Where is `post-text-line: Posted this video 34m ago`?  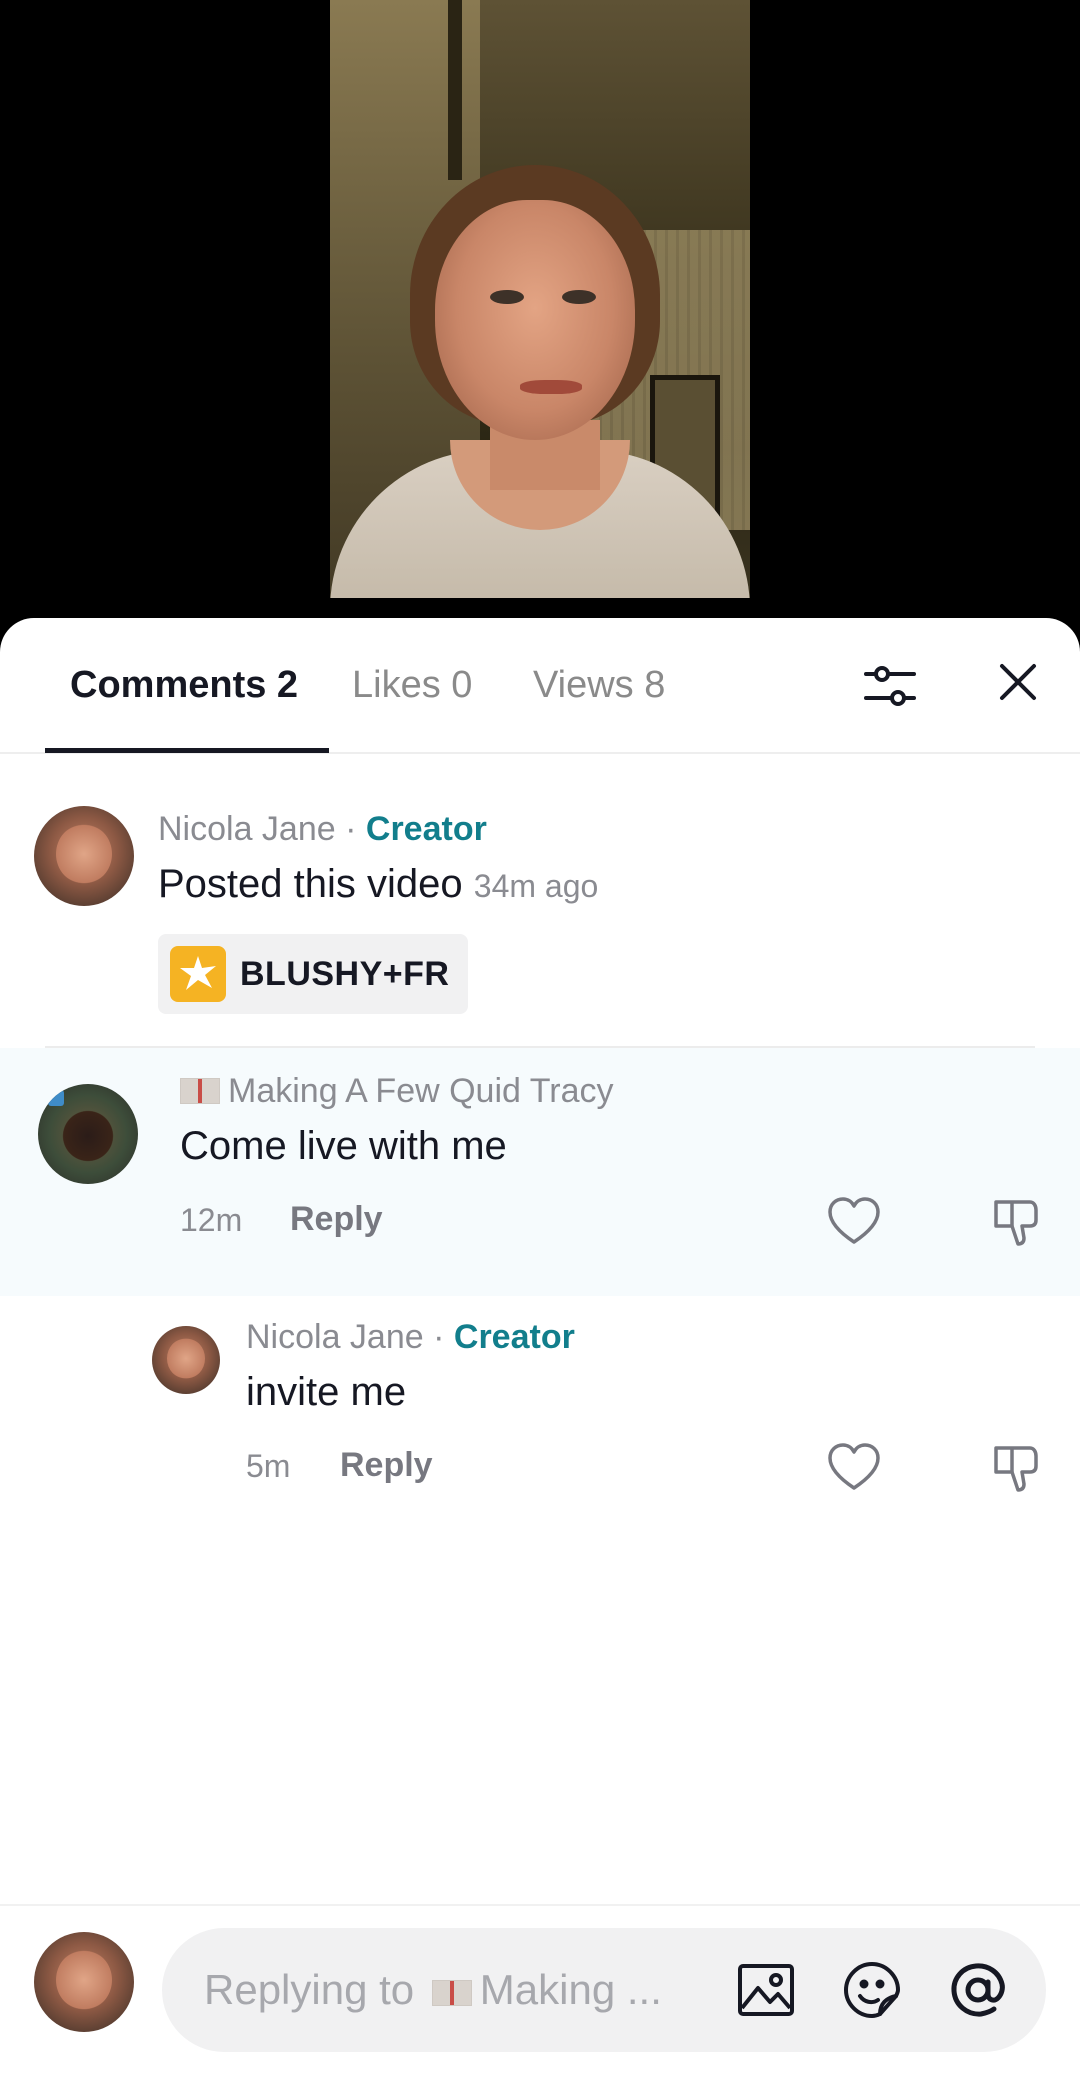 post-text-line: Posted this video 34m ago is located at coordinates (378, 884).